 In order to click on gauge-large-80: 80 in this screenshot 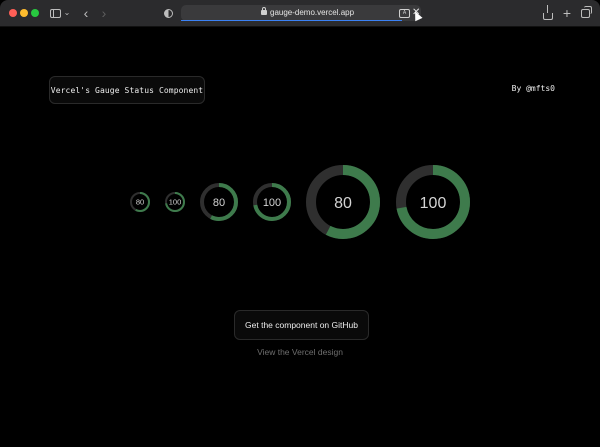, I will do `click(343, 202)`.